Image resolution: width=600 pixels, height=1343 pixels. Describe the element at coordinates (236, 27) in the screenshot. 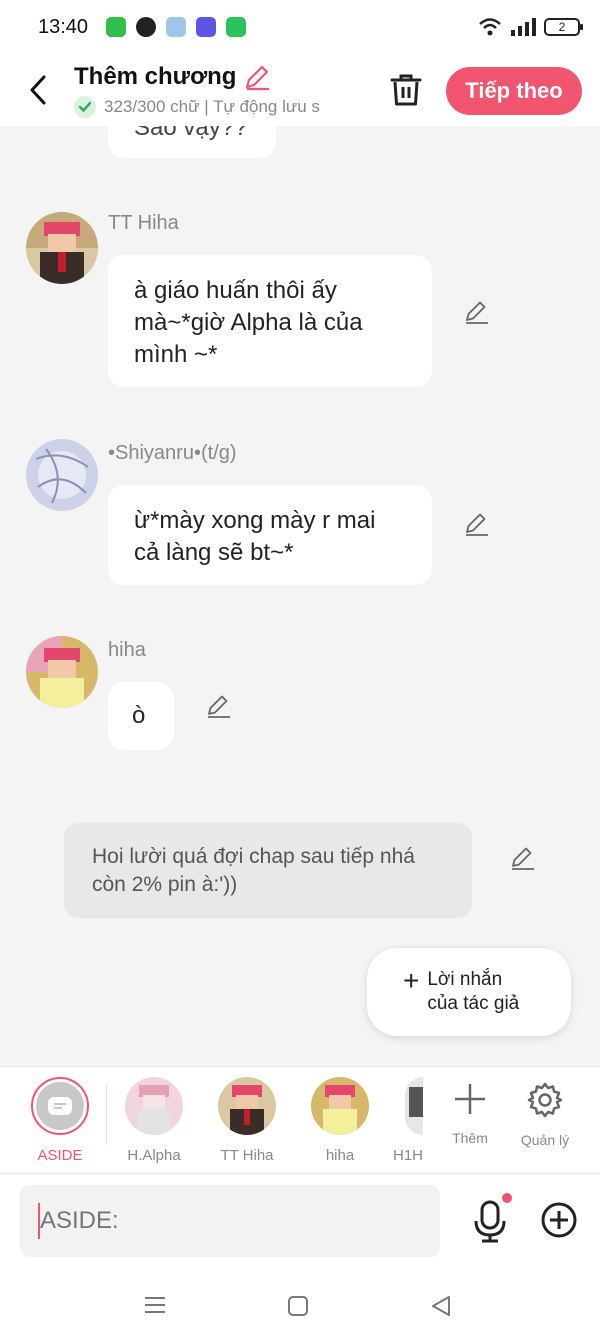

I see `wechat-app-icon` at that location.